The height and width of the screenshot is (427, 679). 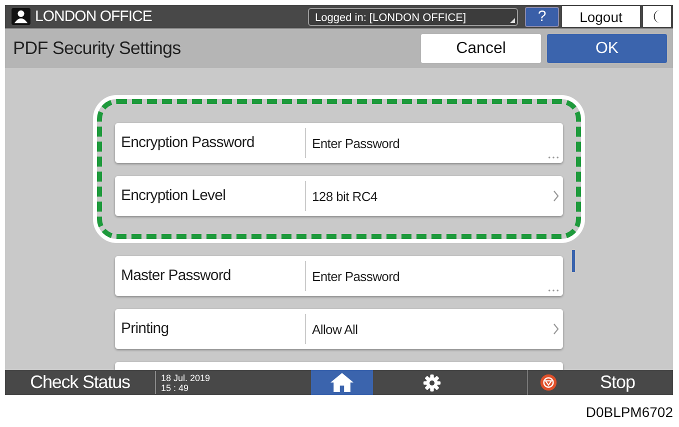 I want to click on setting-value: 128 bit RC4, so click(x=344, y=196).